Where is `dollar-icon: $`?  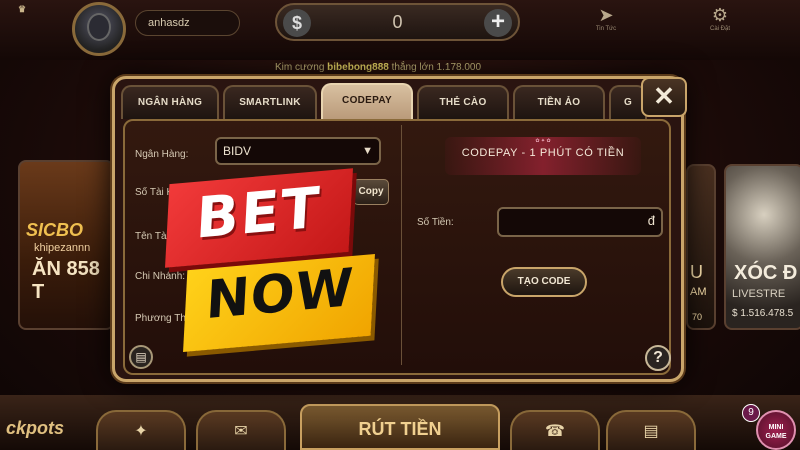
dollar-icon: $ is located at coordinates (297, 23).